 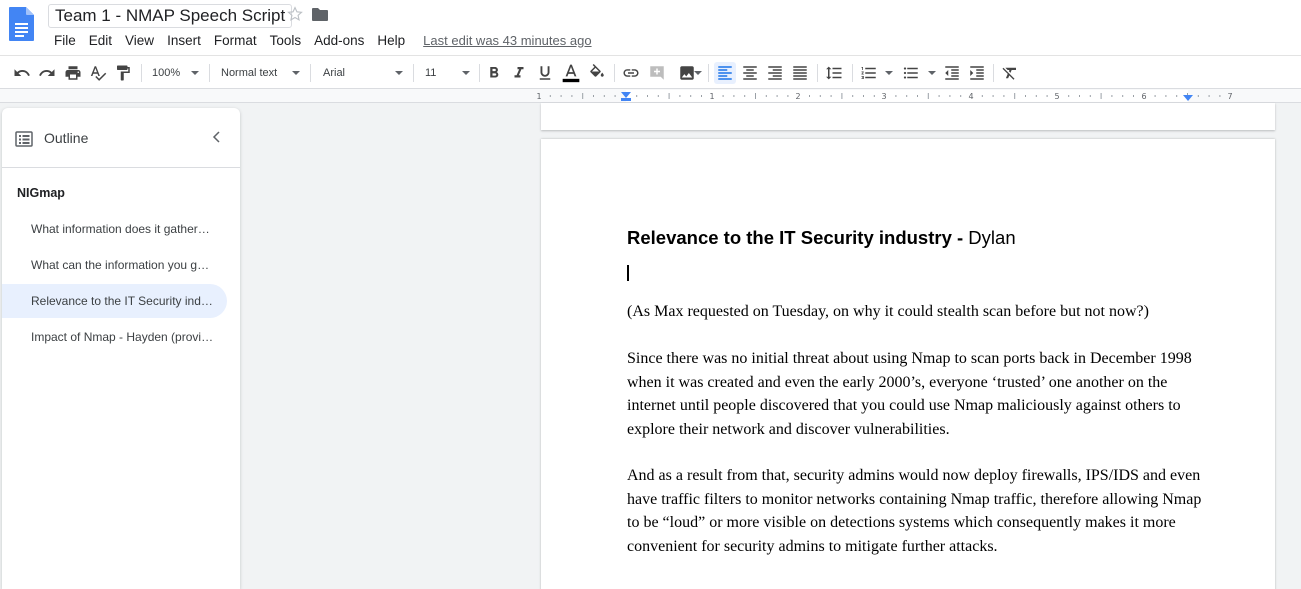 I want to click on highlight-color-icon, so click(x=597, y=73).